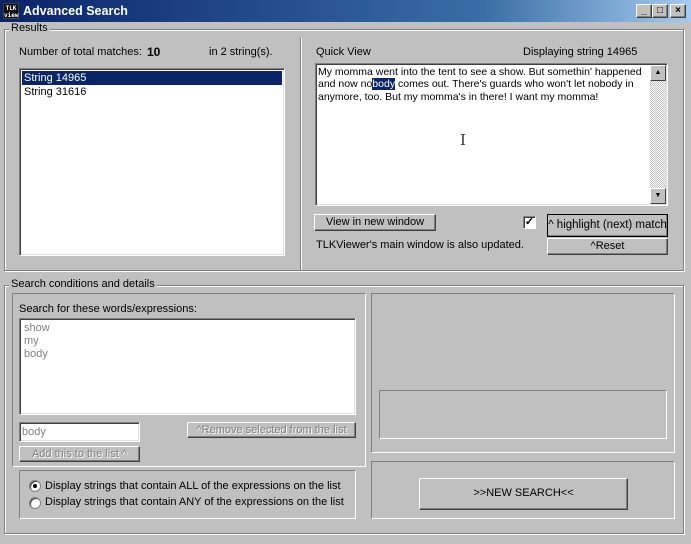 The height and width of the screenshot is (544, 691). I want to click on minimize-button: _, so click(644, 11).